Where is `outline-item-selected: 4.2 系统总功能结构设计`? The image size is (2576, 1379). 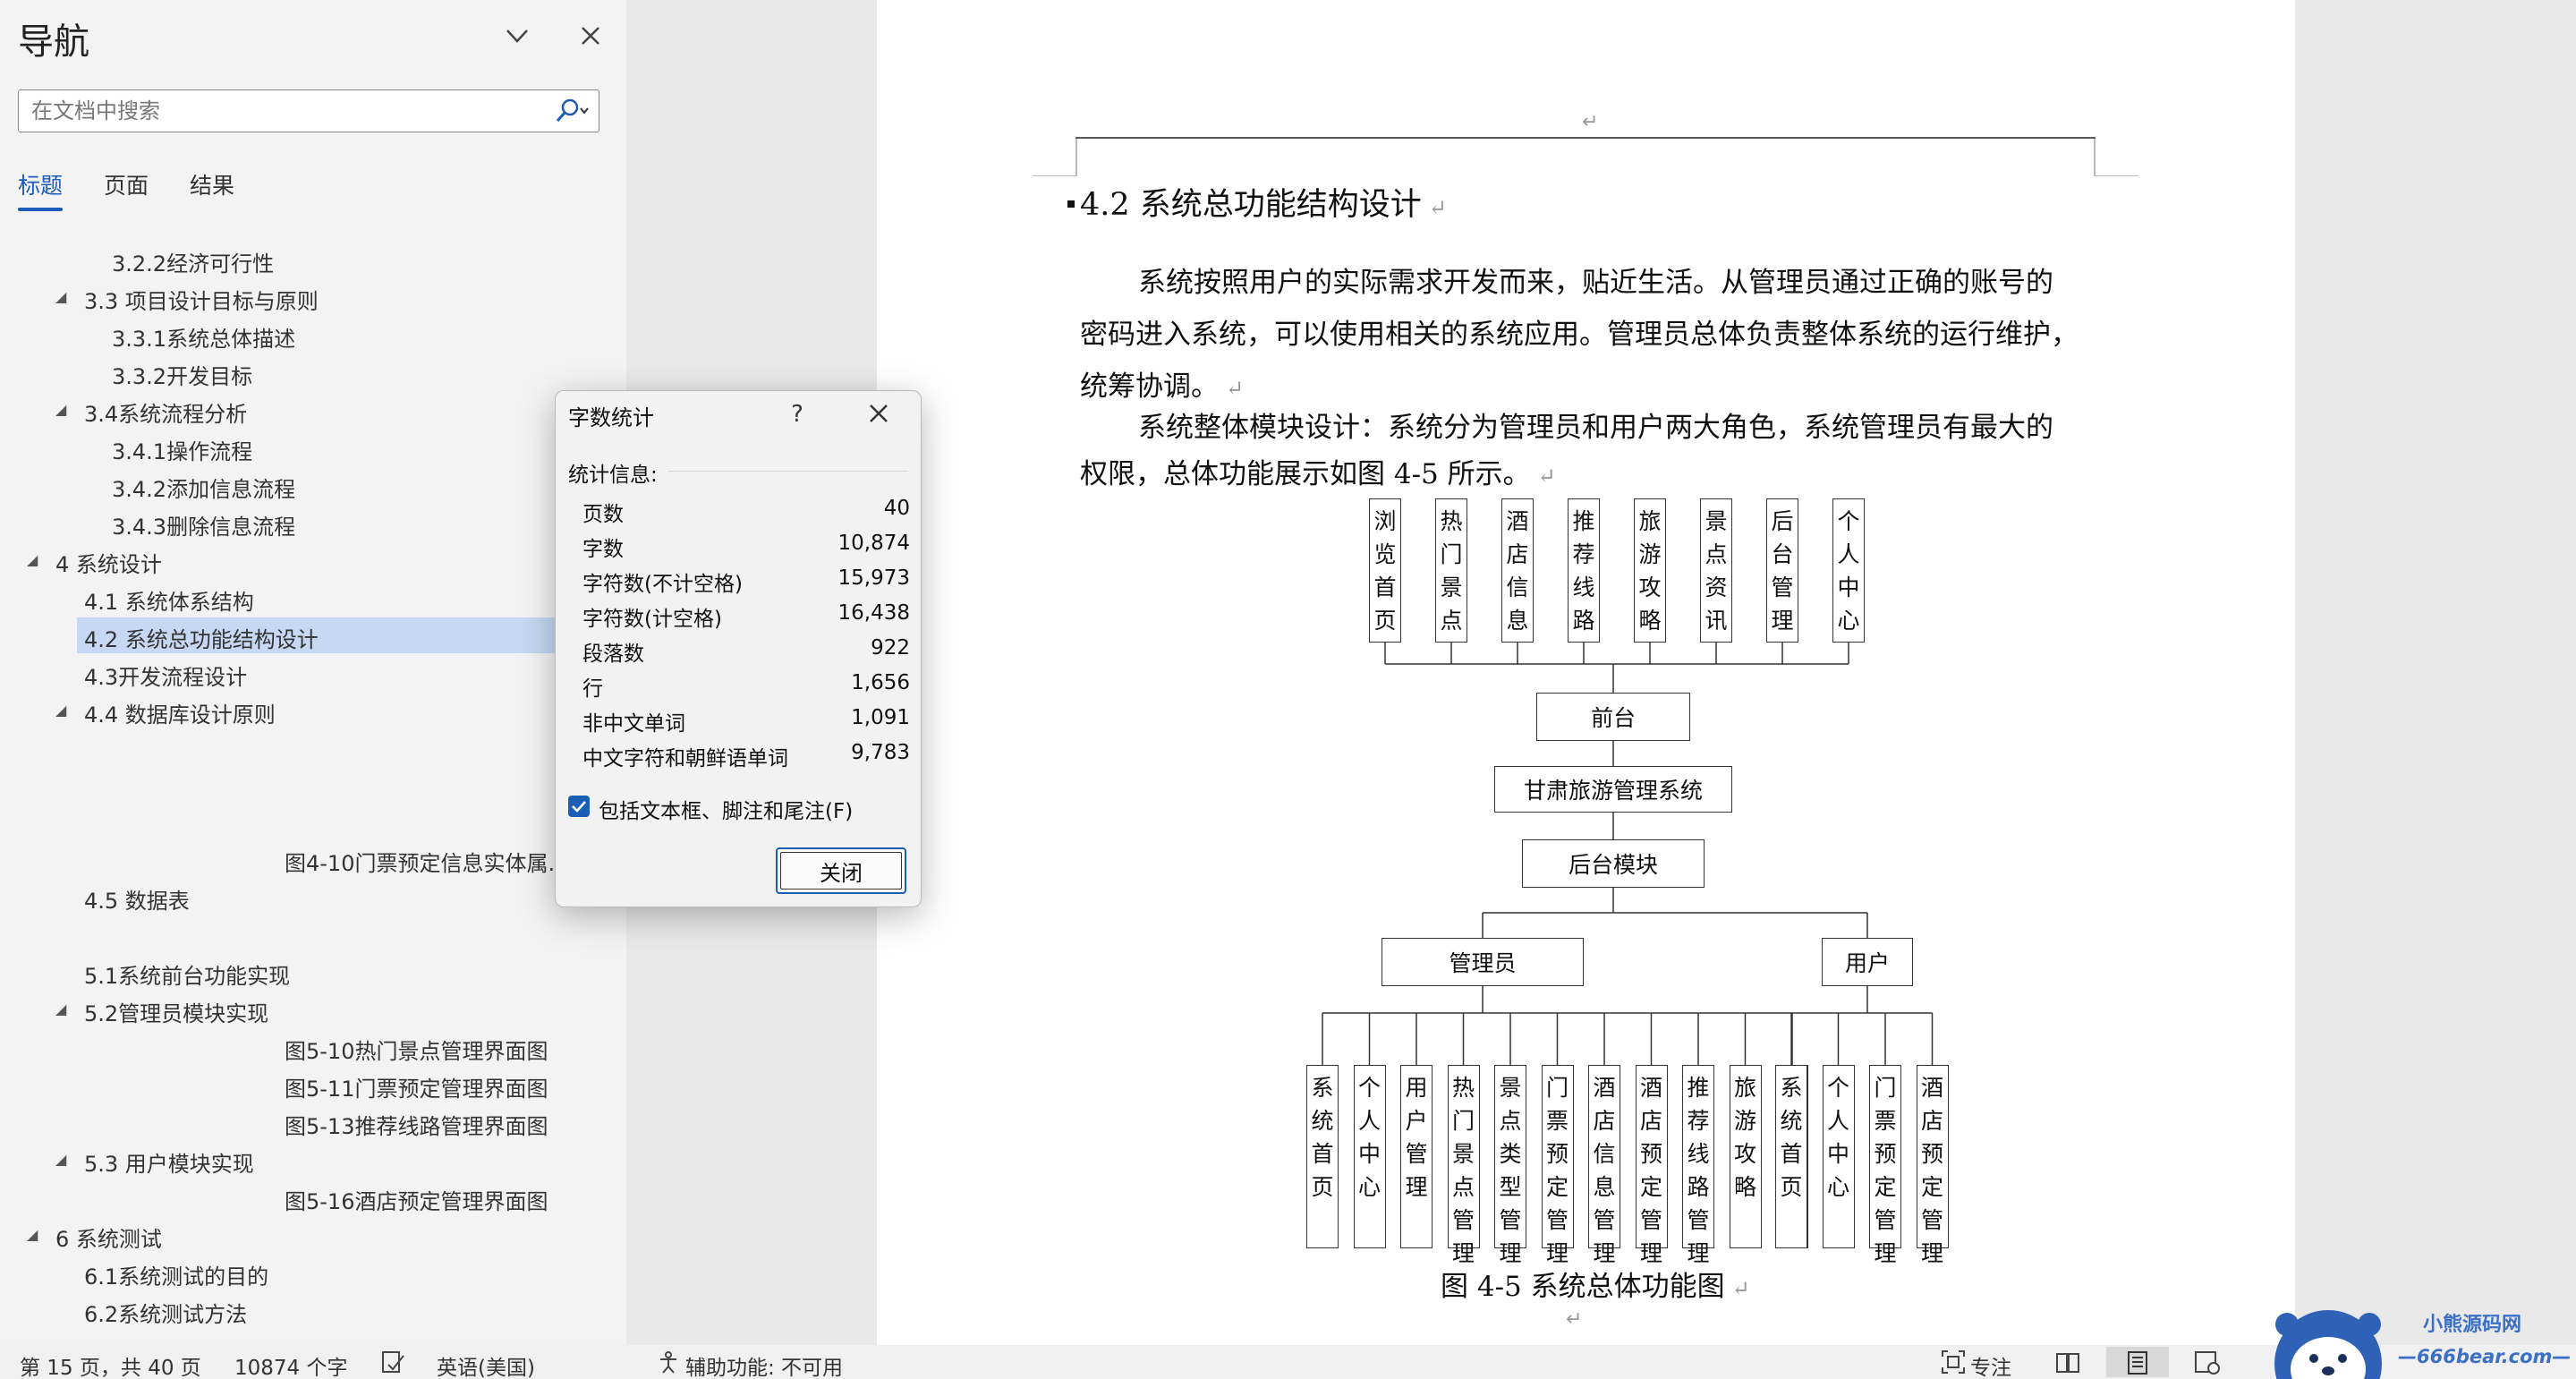 outline-item-selected: 4.2 系统总功能结构设计 is located at coordinates (316, 635).